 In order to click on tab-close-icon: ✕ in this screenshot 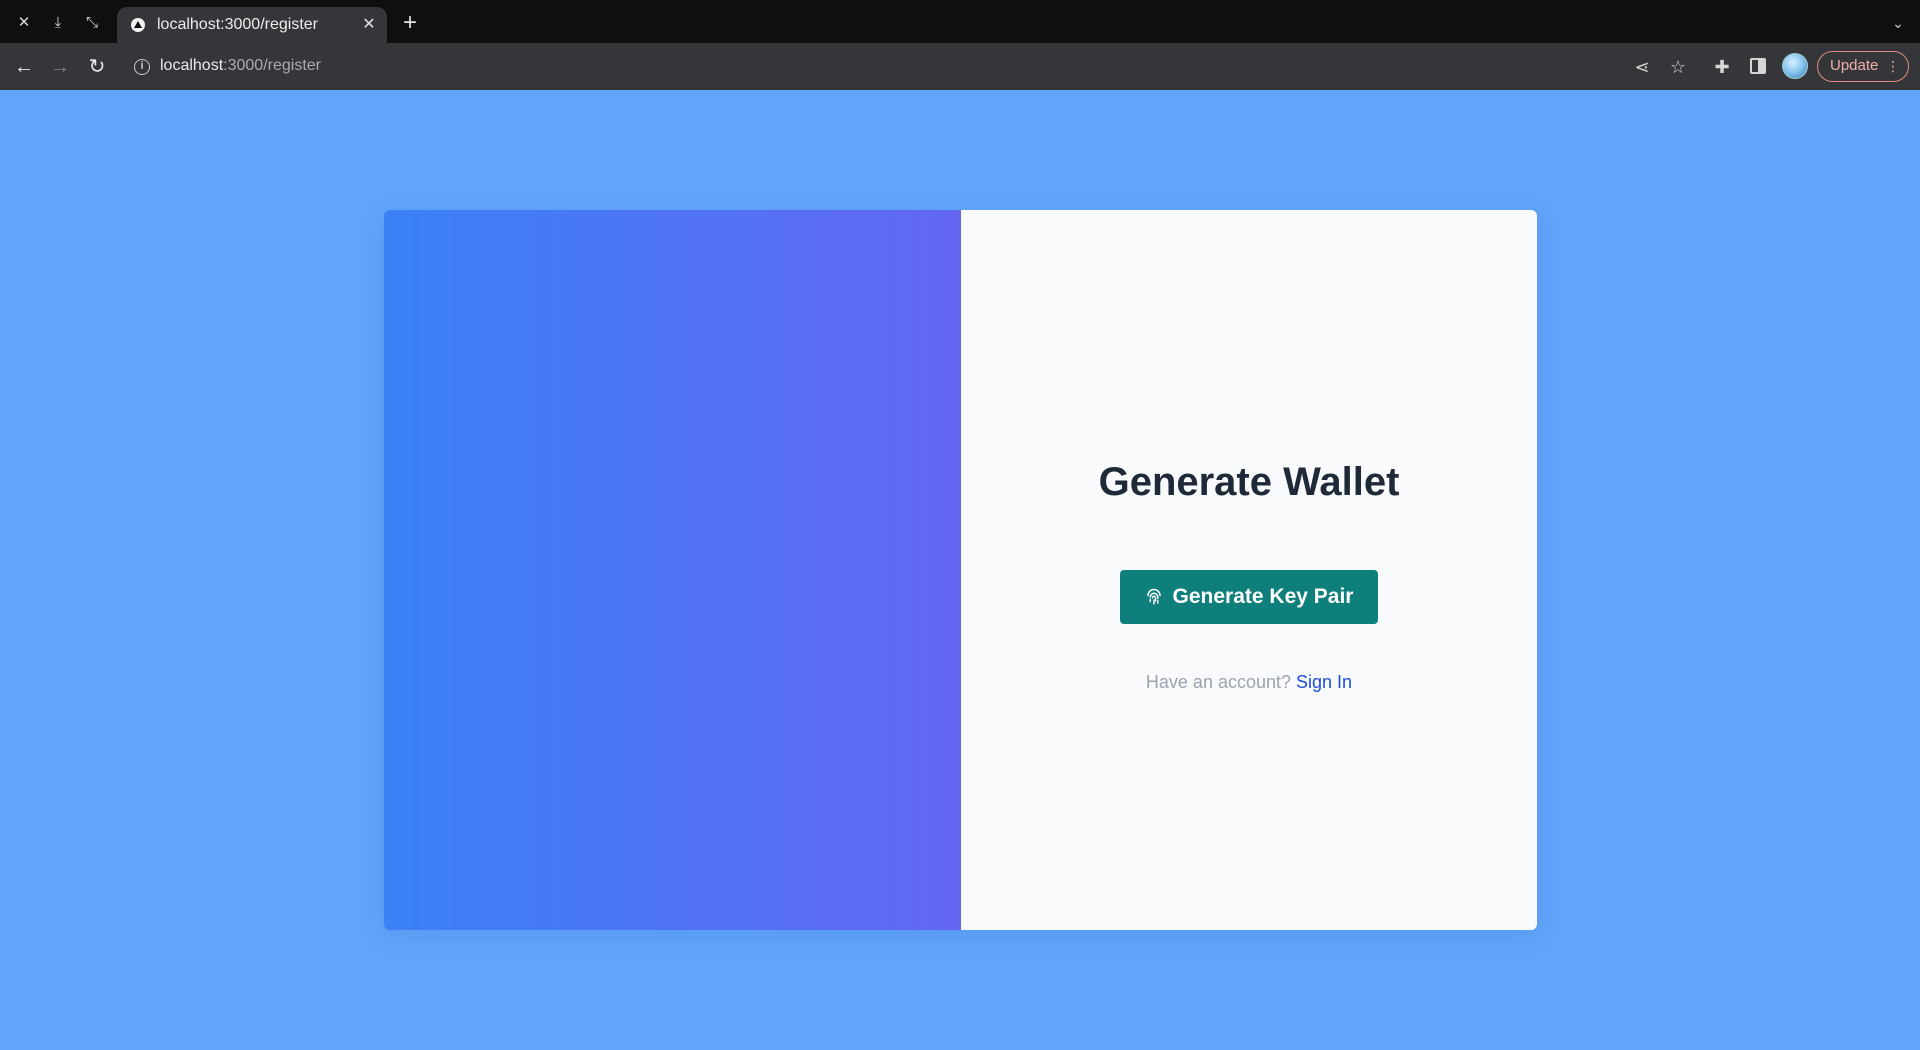, I will do `click(369, 25)`.